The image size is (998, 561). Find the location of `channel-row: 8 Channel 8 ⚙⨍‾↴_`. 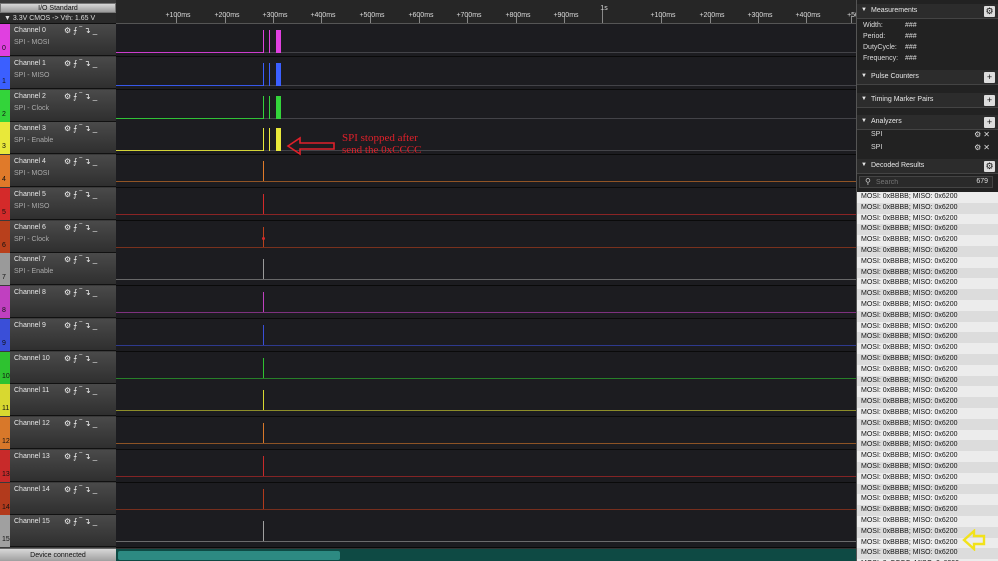

channel-row: 8 Channel 8 ⚙⨍‾↴_ is located at coordinates (58, 302).